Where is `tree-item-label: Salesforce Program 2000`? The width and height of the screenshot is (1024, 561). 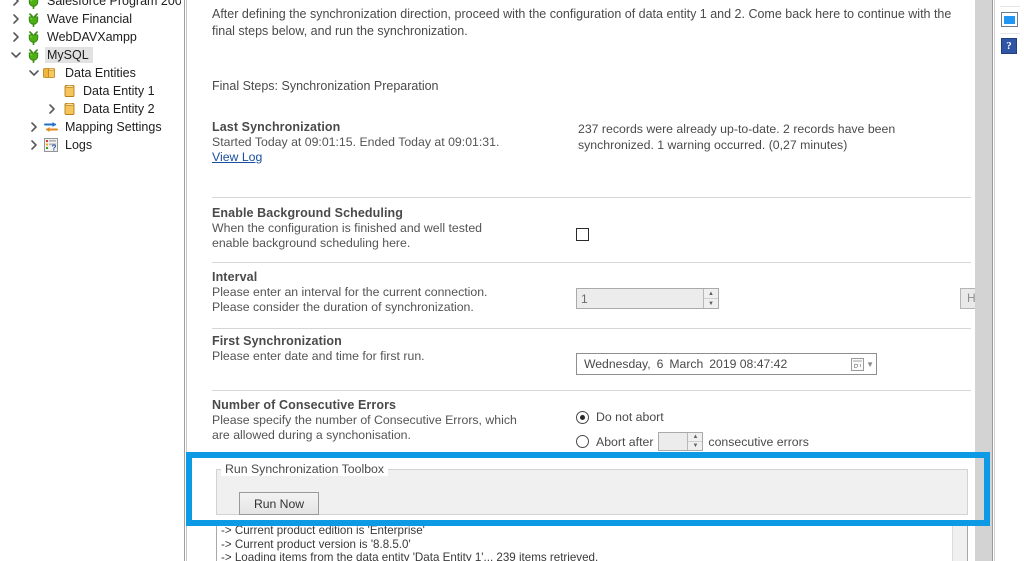
tree-item-label: Salesforce Program 2000 is located at coordinates (114, 4).